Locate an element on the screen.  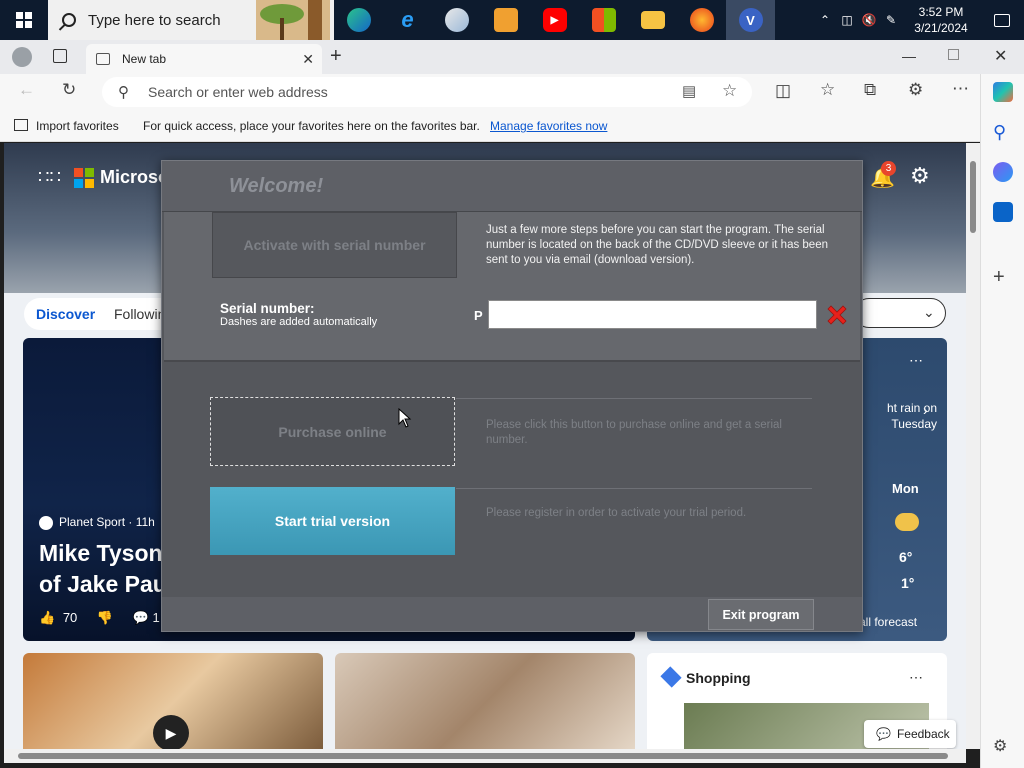
tab-new-tab: New tab ✕ is located at coordinates (204, 59).